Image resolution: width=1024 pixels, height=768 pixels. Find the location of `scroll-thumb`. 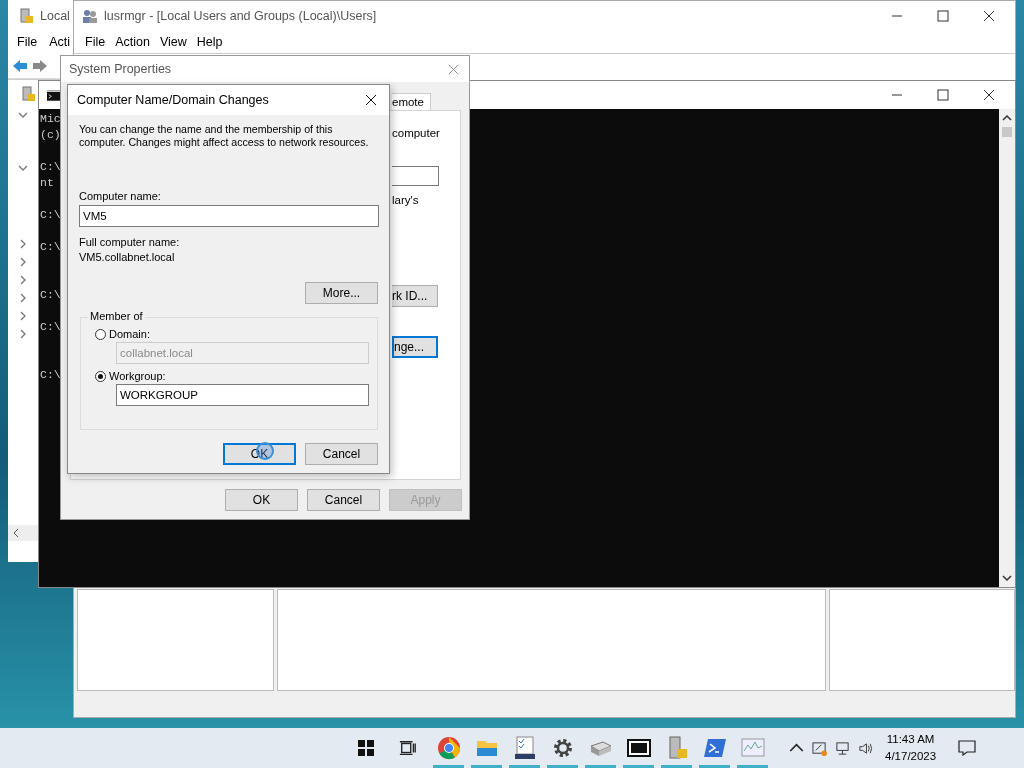

scroll-thumb is located at coordinates (1007, 132).